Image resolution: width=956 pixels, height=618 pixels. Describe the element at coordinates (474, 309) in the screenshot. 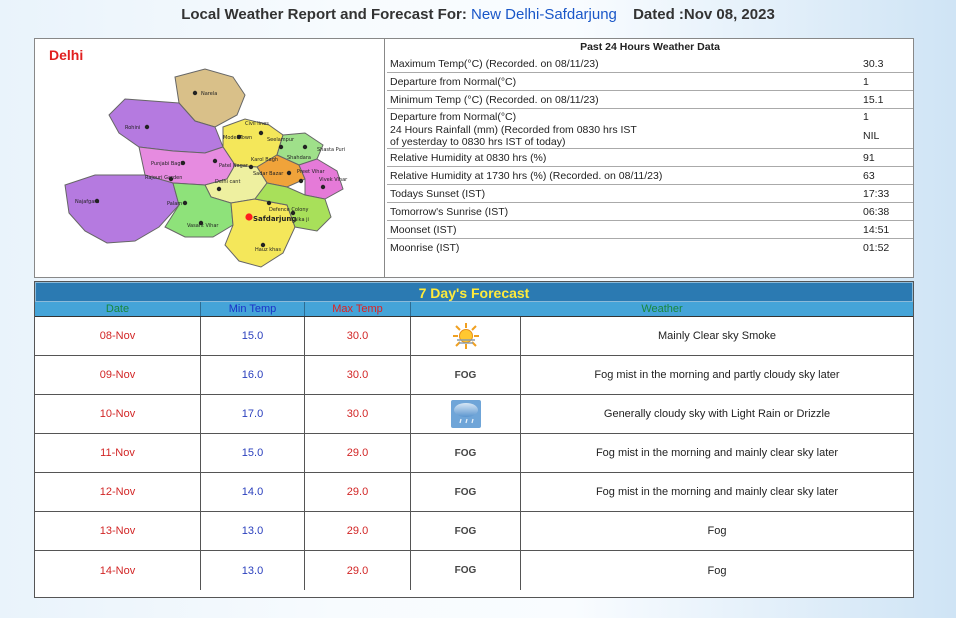

I see `forecast-header-row: Date Min Temp Max Temp Weather` at that location.